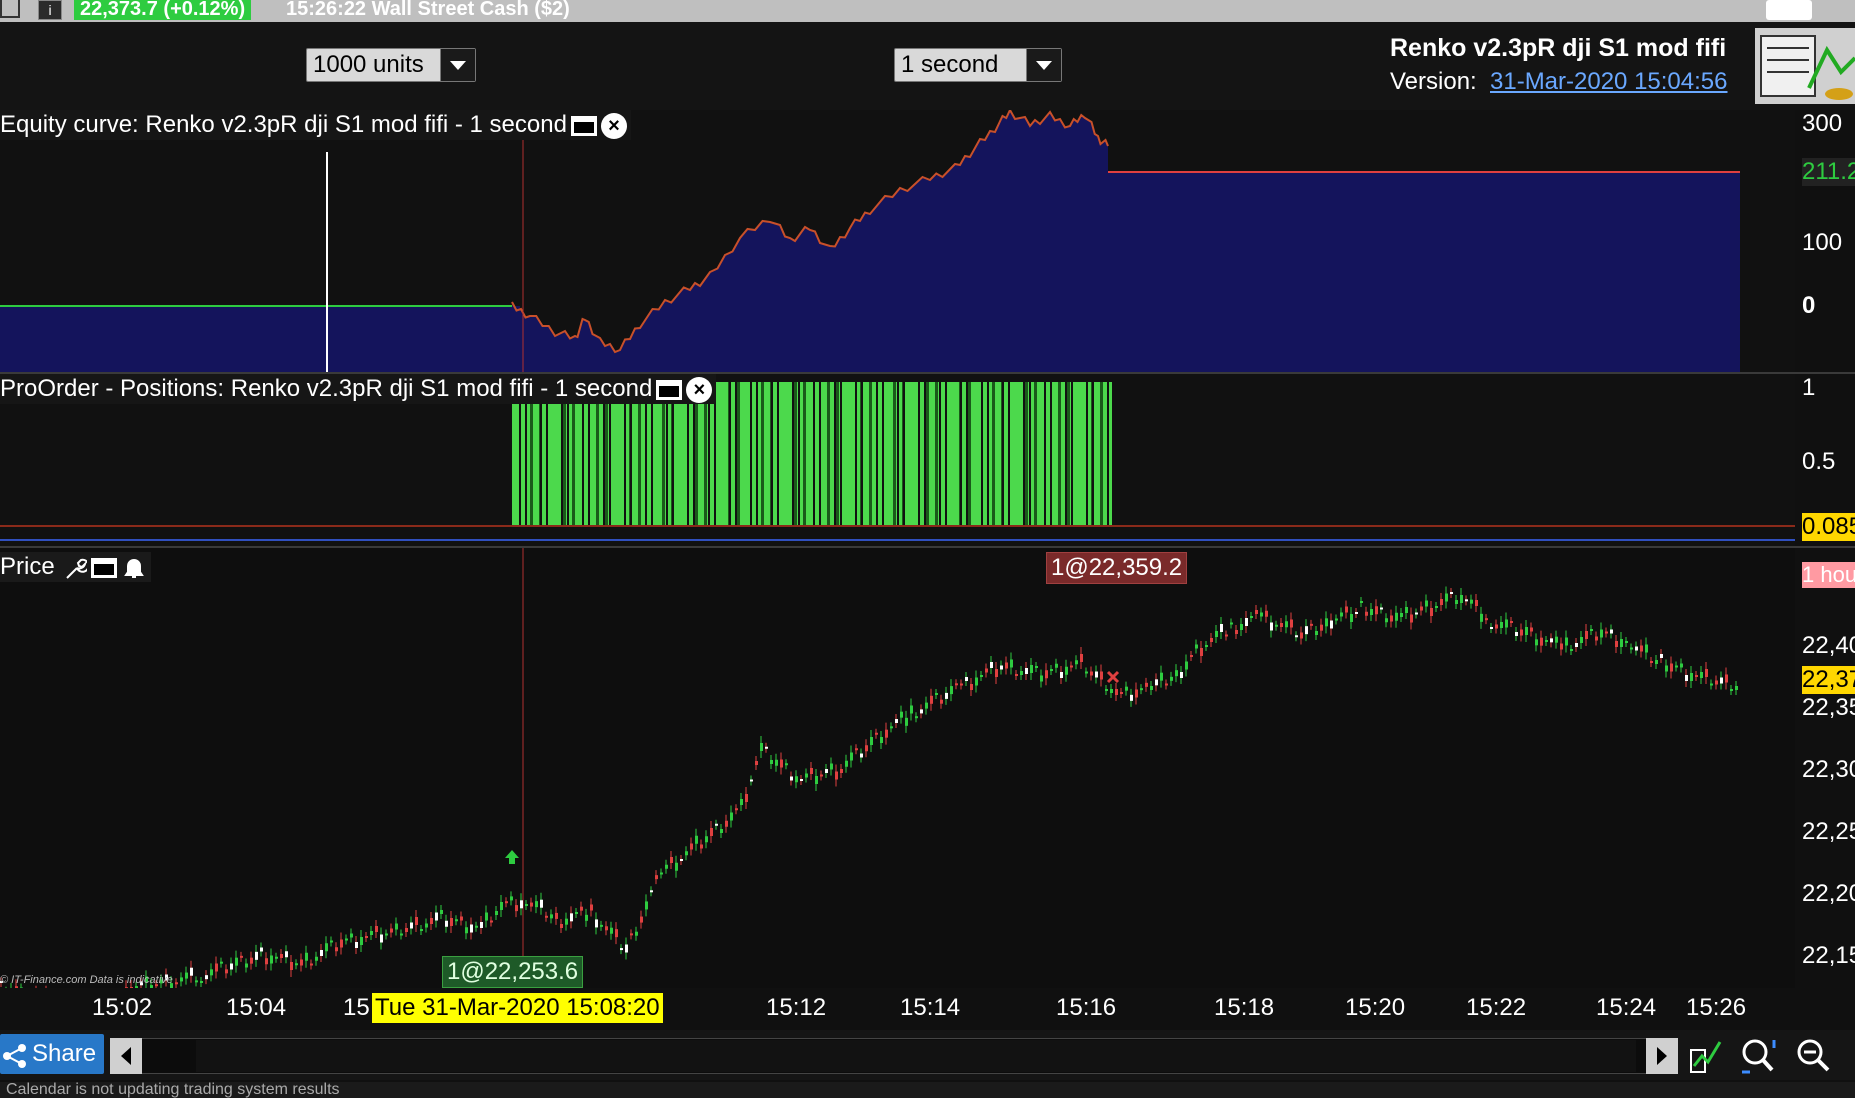  What do you see at coordinates (391, 65) in the screenshot?
I see `units-select: 1000 units` at bounding box center [391, 65].